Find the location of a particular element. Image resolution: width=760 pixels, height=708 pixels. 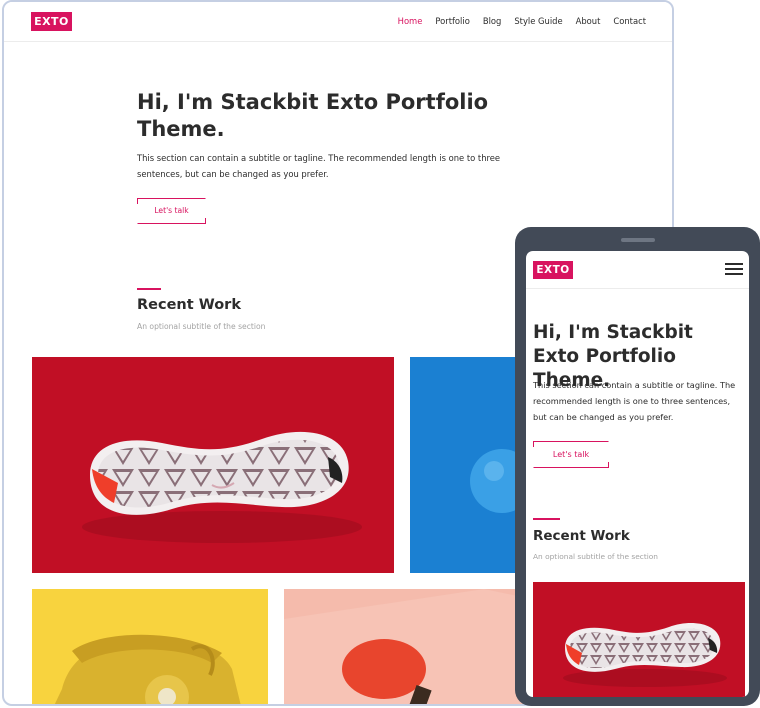

mobile-section-accent-line is located at coordinates (546, 519).